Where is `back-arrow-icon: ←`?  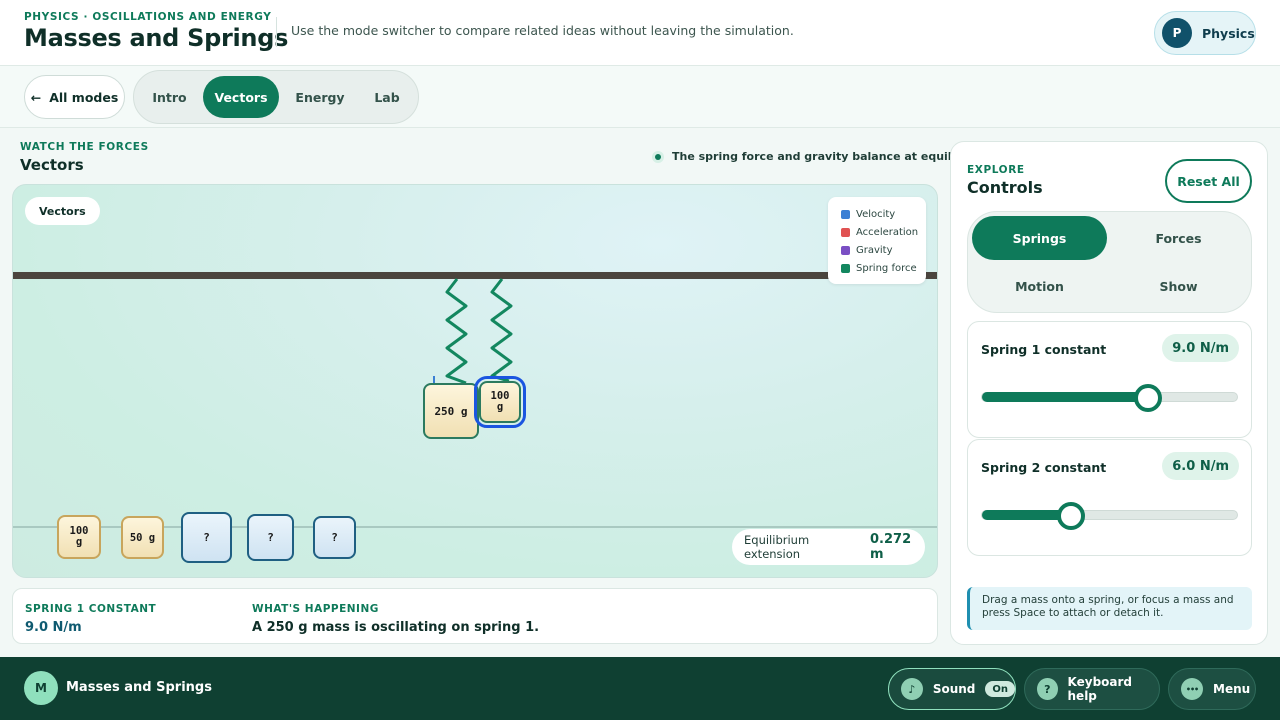 back-arrow-icon: ← is located at coordinates (36, 97).